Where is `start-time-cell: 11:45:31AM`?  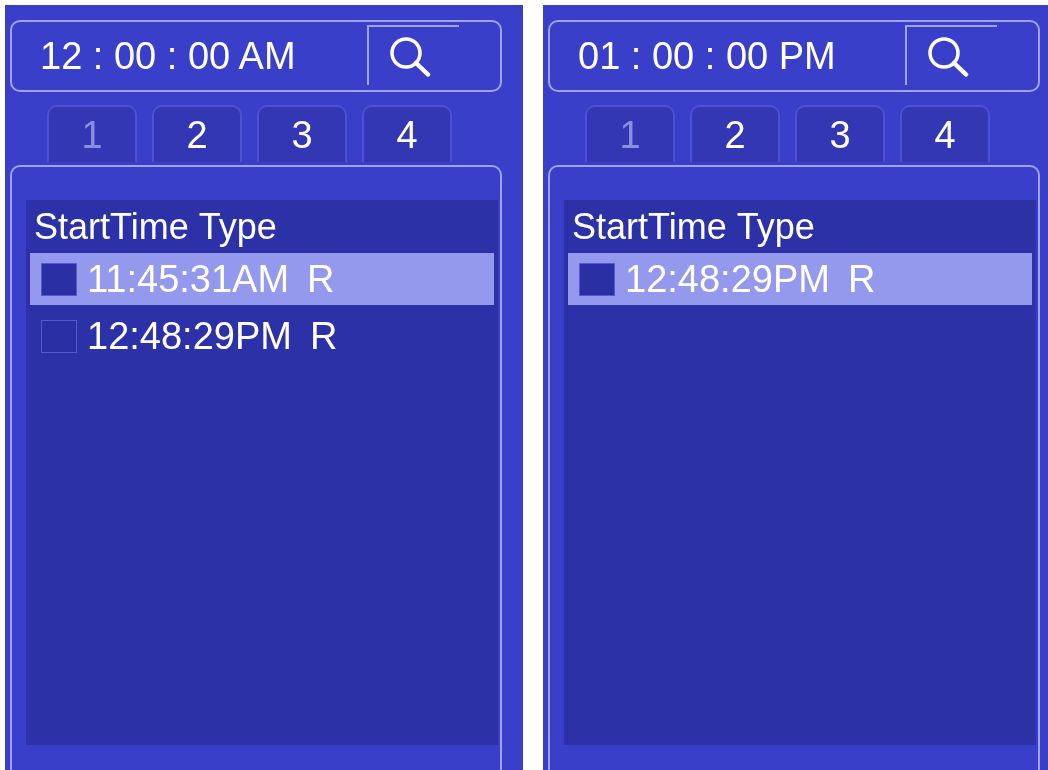
start-time-cell: 11:45:31AM is located at coordinates (188, 279).